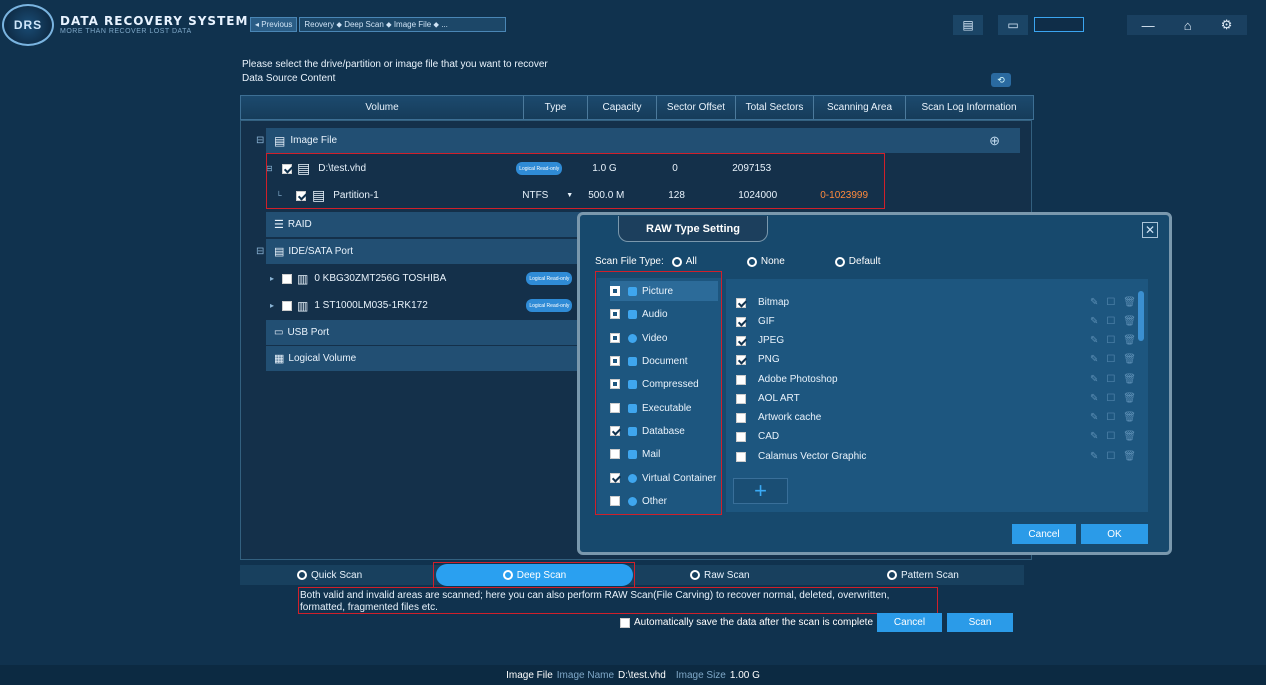 This screenshot has height=685, width=1266. What do you see at coordinates (936, 436) in the screenshot?
I see `list-item: CAD ✎ ☐ 🗑` at bounding box center [936, 436].